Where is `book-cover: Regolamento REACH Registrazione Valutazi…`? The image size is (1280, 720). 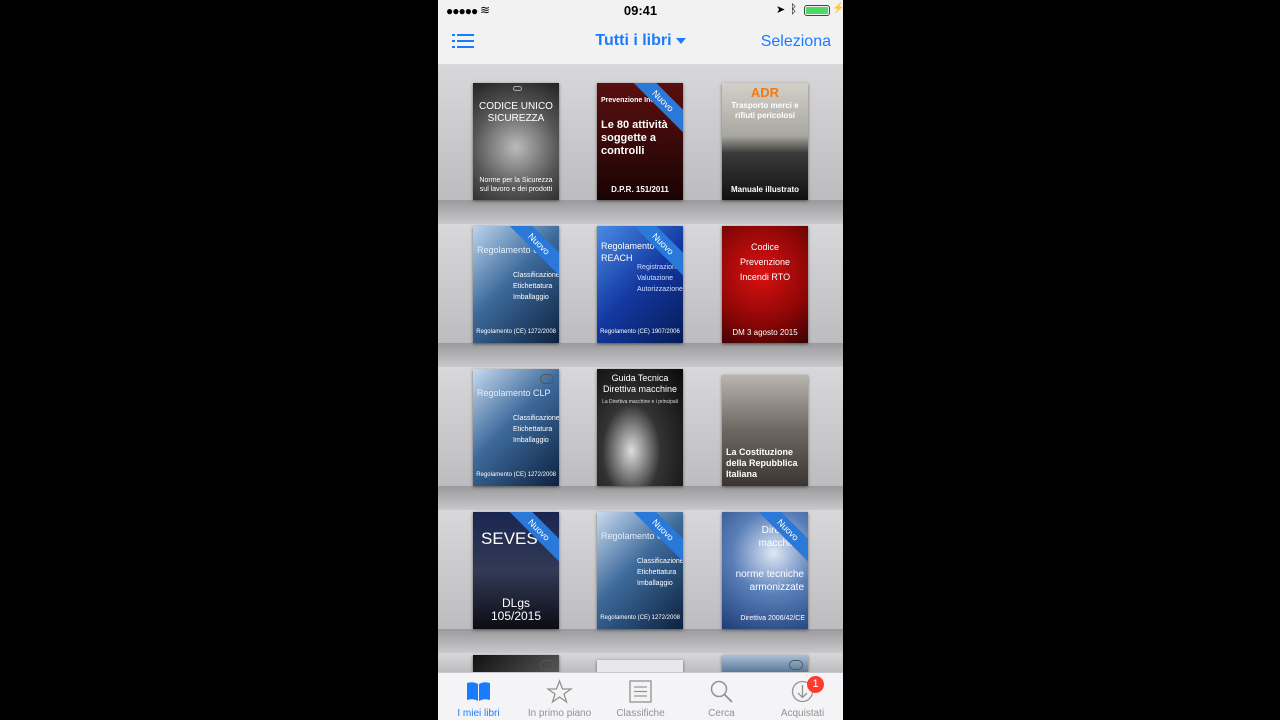 book-cover: Regolamento REACH Registrazione Valutazi… is located at coordinates (640, 284).